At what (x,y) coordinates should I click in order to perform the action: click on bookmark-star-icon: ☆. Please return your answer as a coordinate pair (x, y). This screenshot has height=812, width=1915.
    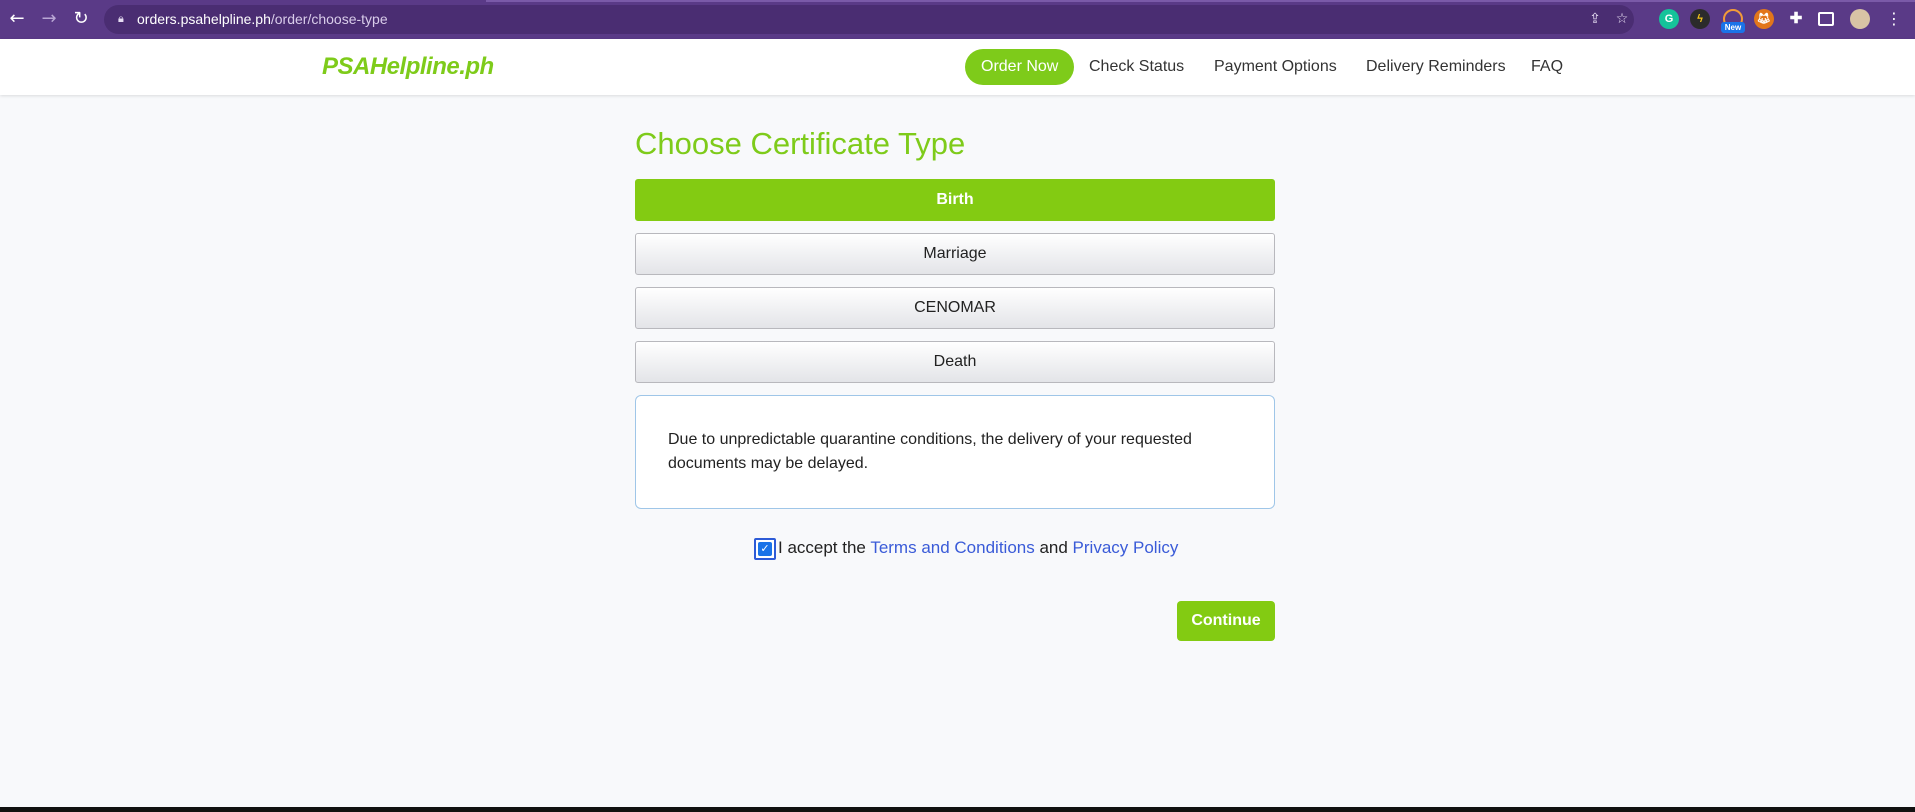
    Looking at the image, I should click on (1622, 19).